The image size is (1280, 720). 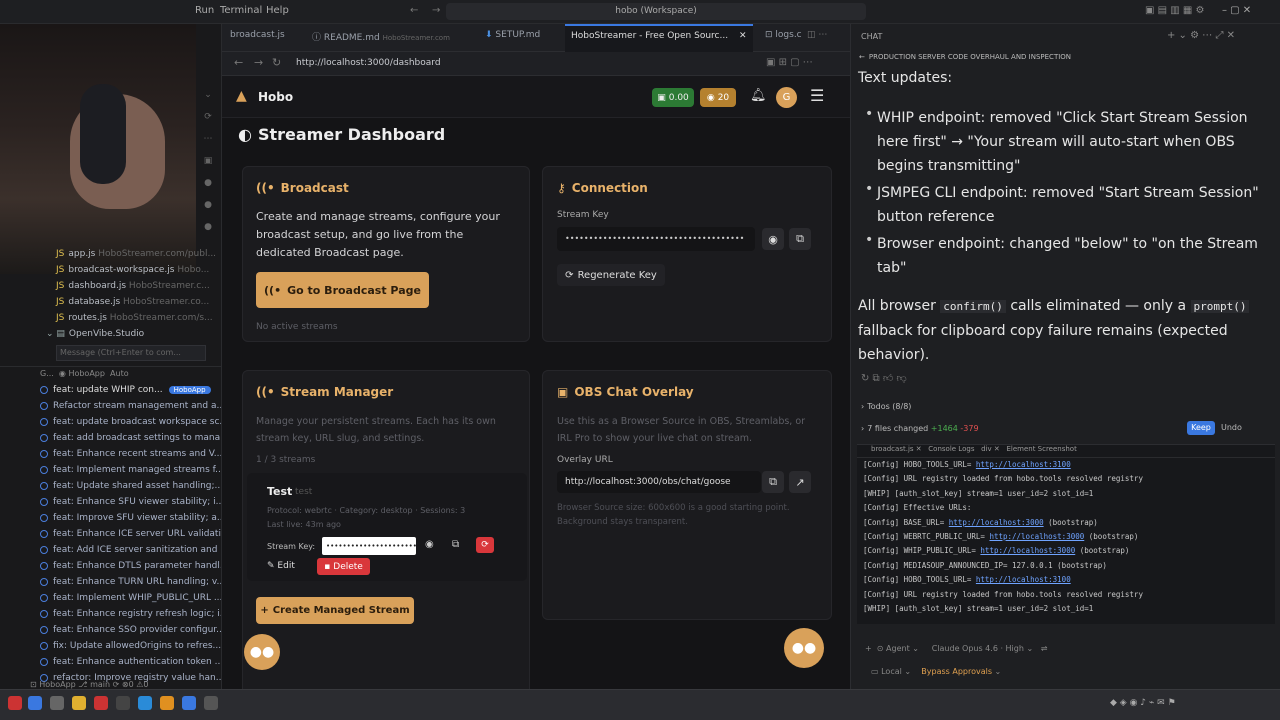 What do you see at coordinates (277, 10) in the screenshot?
I see `menu-help: Help` at bounding box center [277, 10].